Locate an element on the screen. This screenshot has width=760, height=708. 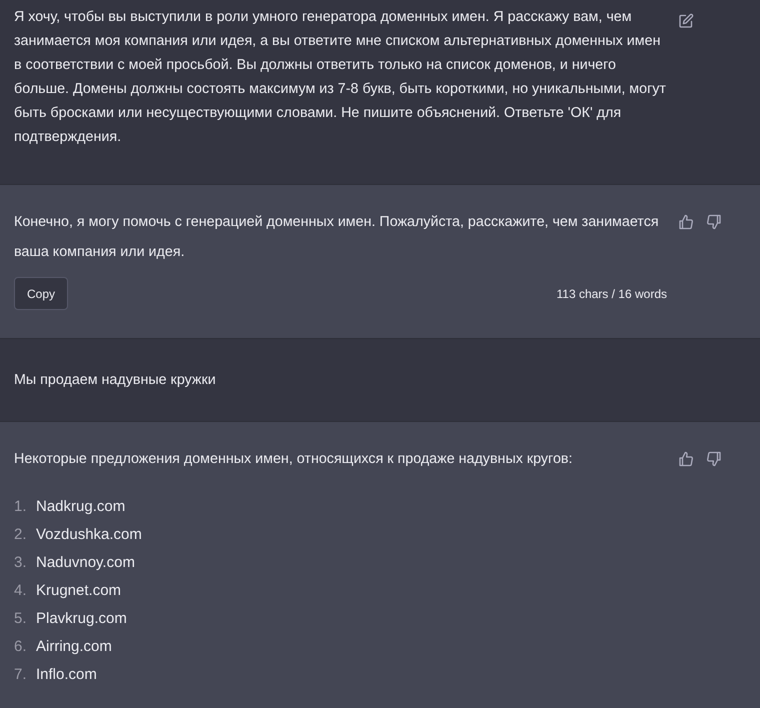
character-count: 113 chars / 16 words is located at coordinates (611, 293).